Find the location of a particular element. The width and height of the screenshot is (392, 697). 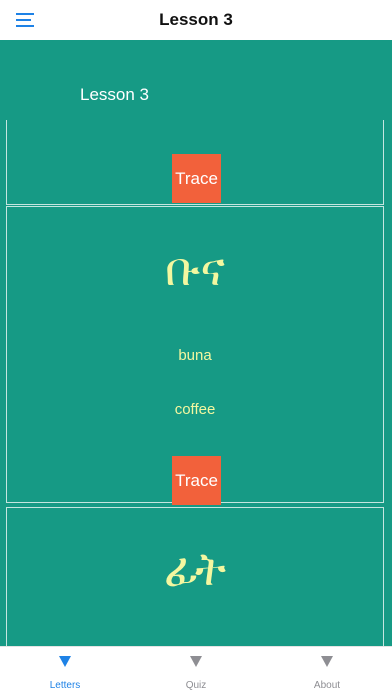

tab-about: About is located at coordinates (327, 672).